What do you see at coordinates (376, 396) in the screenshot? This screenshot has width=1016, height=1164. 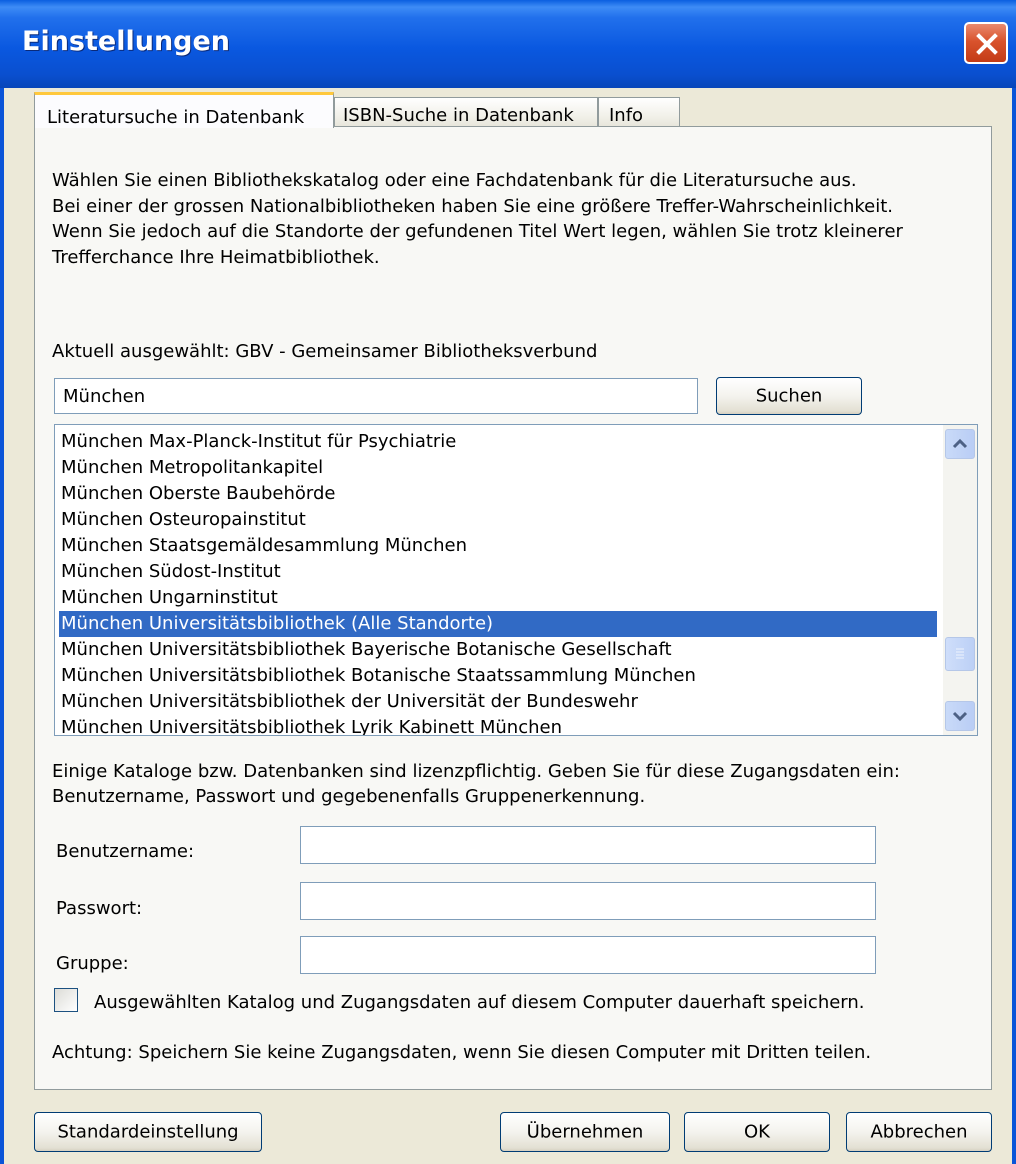 I see `search-input: München` at bounding box center [376, 396].